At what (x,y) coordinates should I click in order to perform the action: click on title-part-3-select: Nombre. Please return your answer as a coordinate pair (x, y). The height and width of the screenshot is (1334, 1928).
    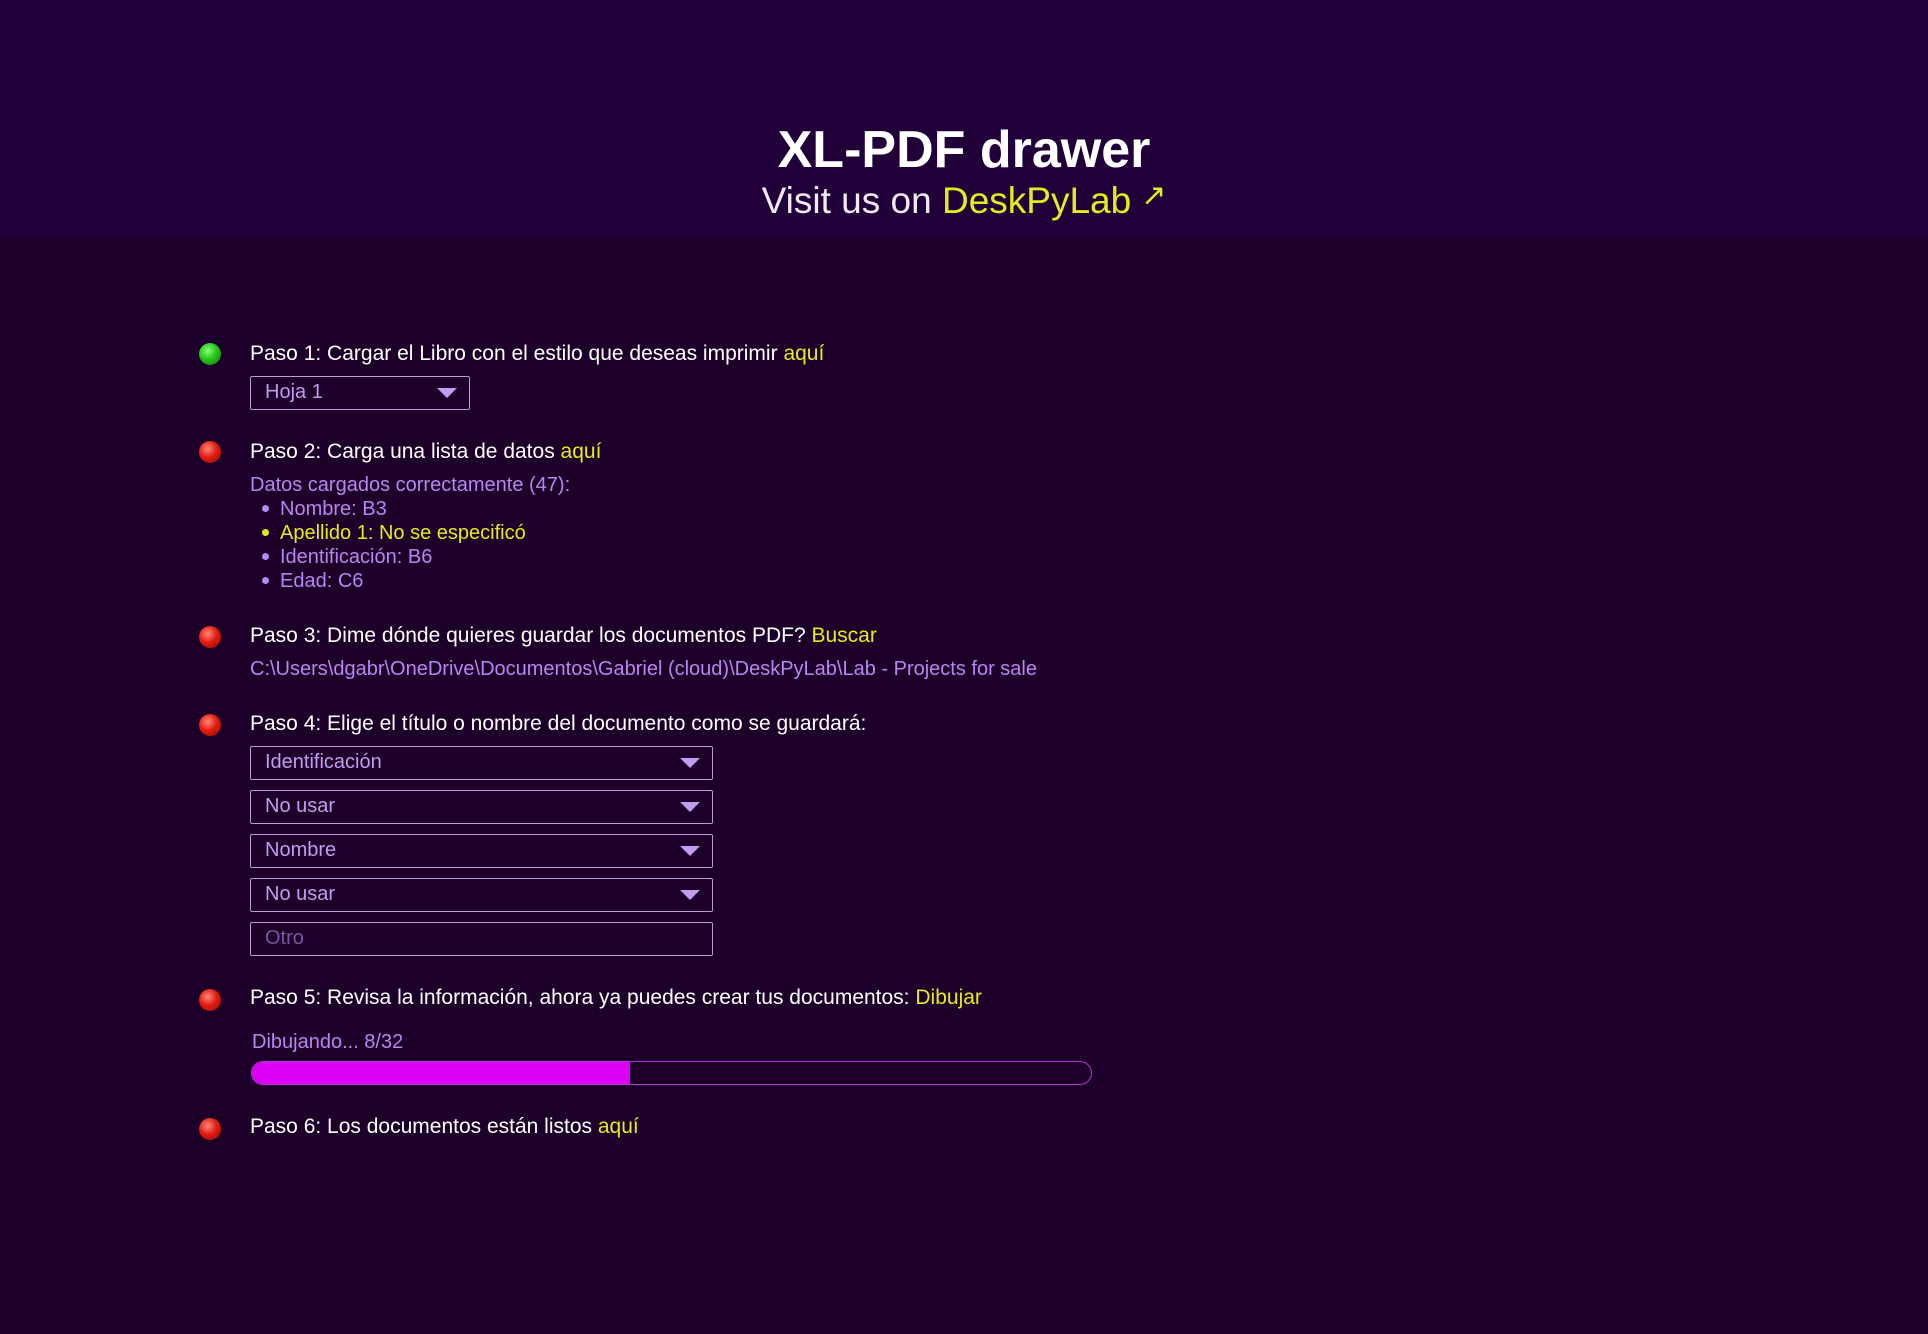
    Looking at the image, I should click on (481, 851).